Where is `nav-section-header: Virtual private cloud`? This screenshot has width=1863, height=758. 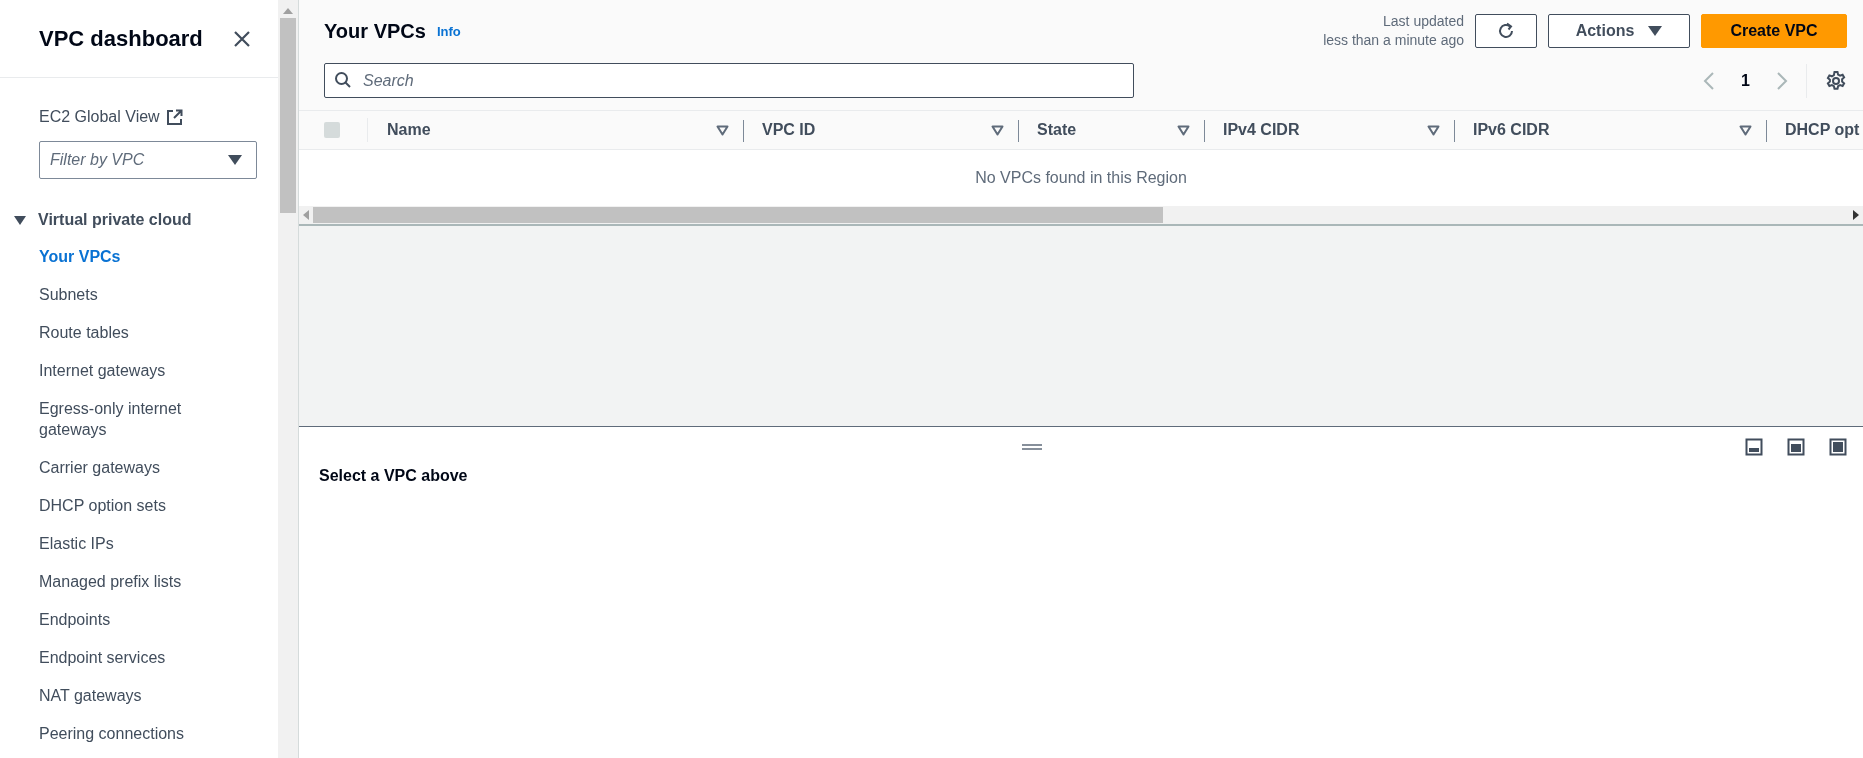
nav-section-header: Virtual private cloud is located at coordinates (103, 220).